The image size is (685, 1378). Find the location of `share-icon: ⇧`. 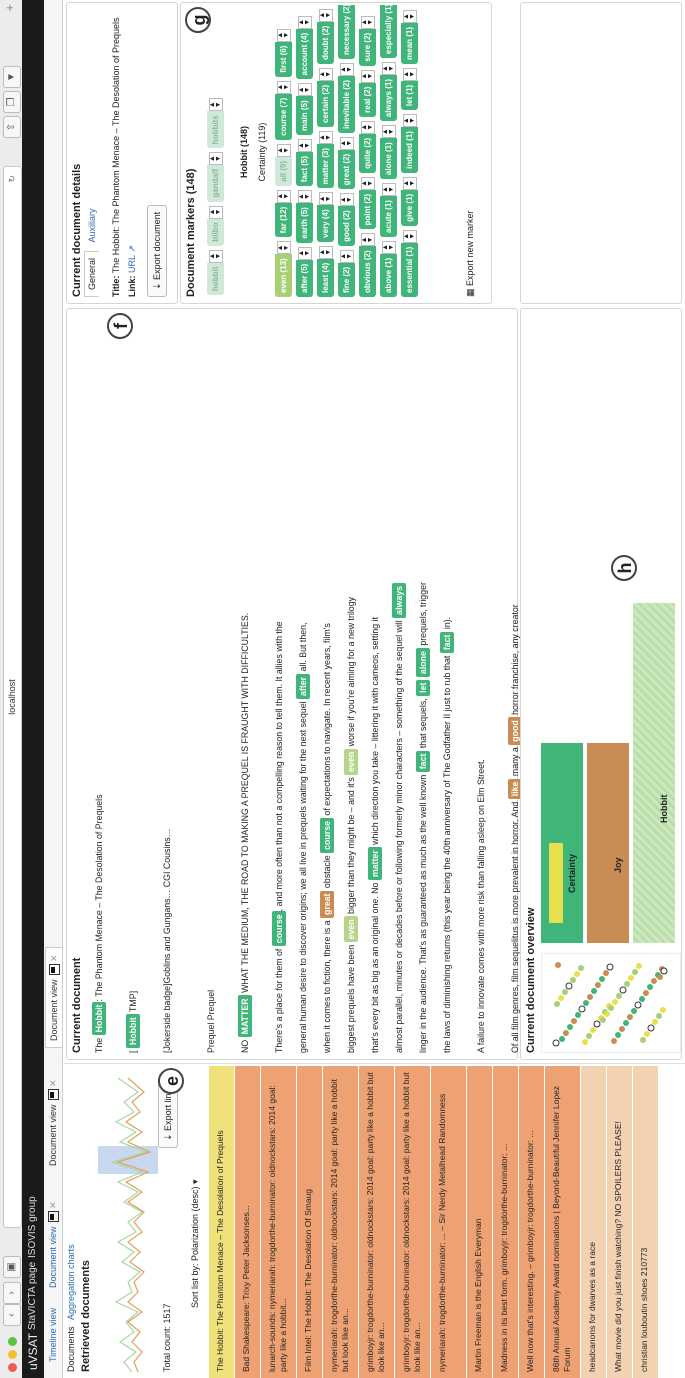

share-icon: ⇧ is located at coordinates (12, 127).